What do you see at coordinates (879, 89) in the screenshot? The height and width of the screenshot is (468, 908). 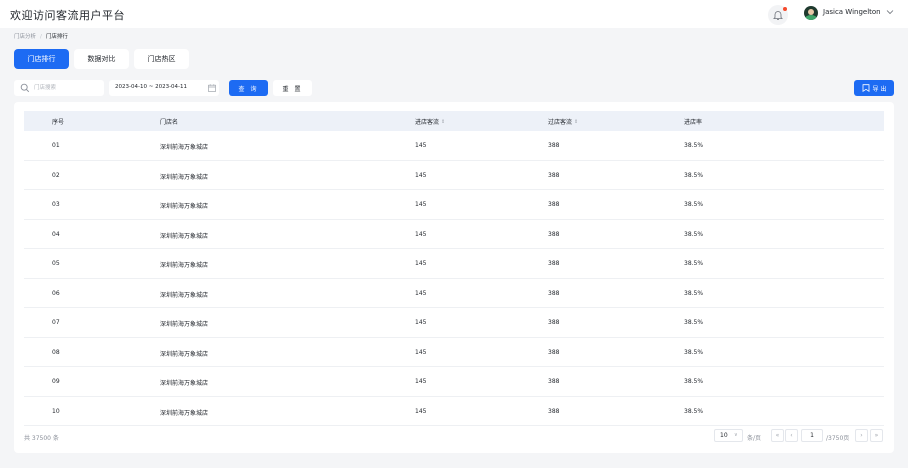 I see `export-label: 导 出` at bounding box center [879, 89].